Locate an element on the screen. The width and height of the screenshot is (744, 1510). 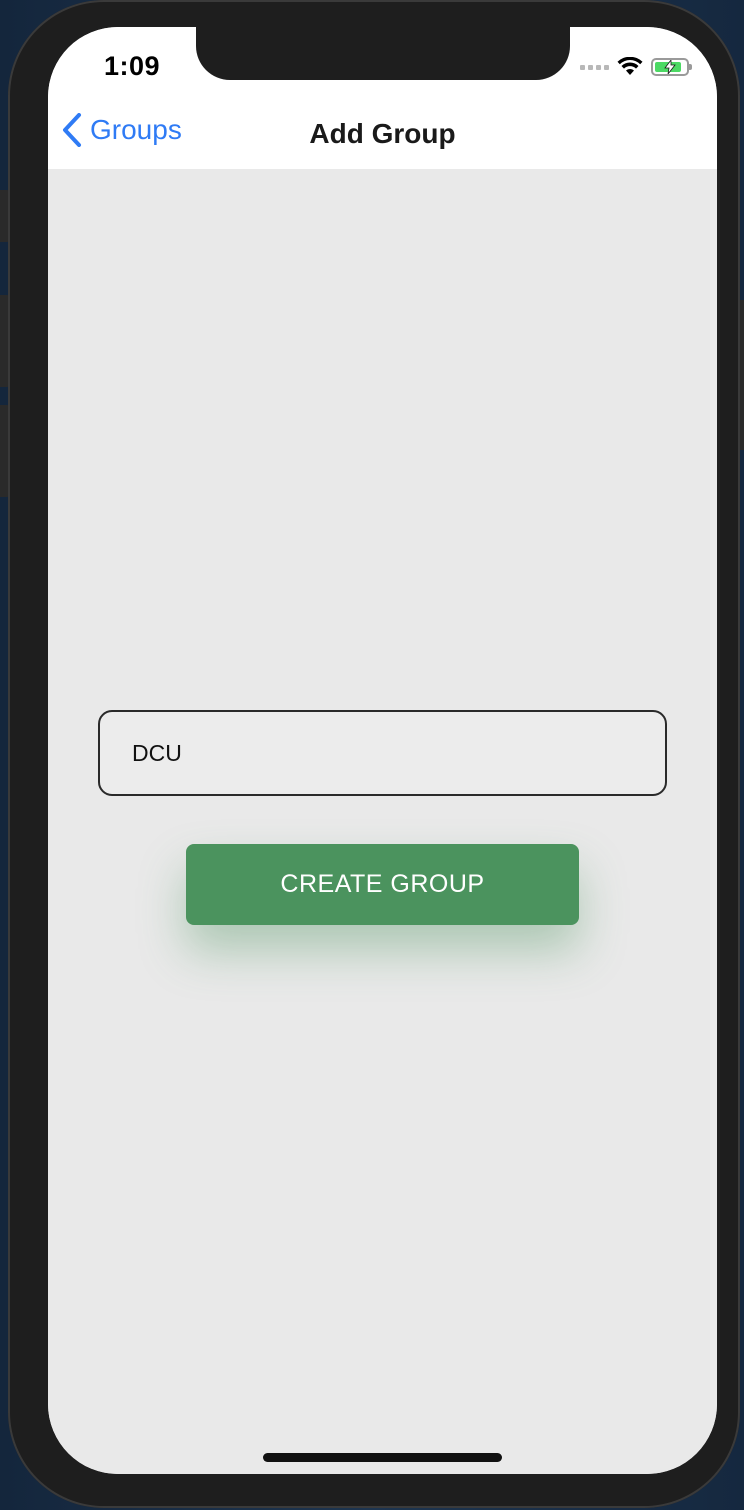
page-title: Add Group is located at coordinates (382, 133).